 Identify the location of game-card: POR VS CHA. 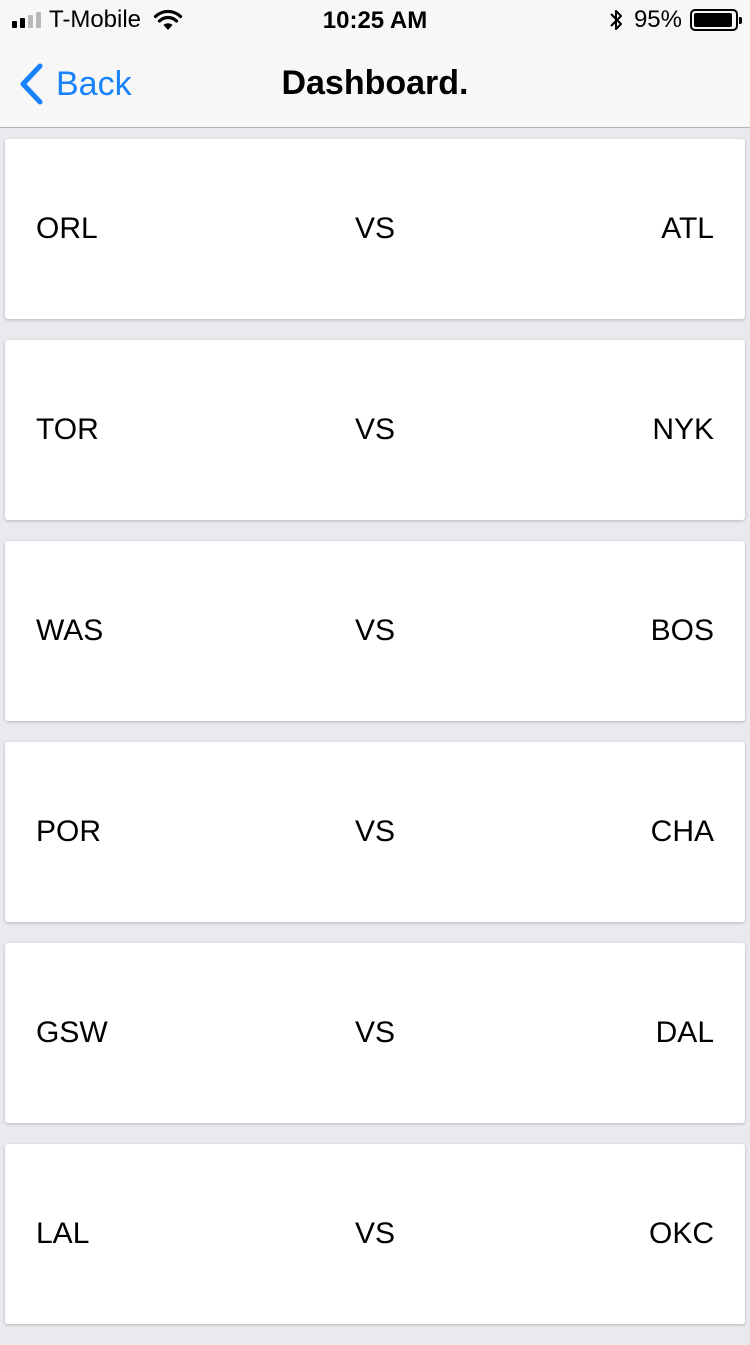
(375, 832).